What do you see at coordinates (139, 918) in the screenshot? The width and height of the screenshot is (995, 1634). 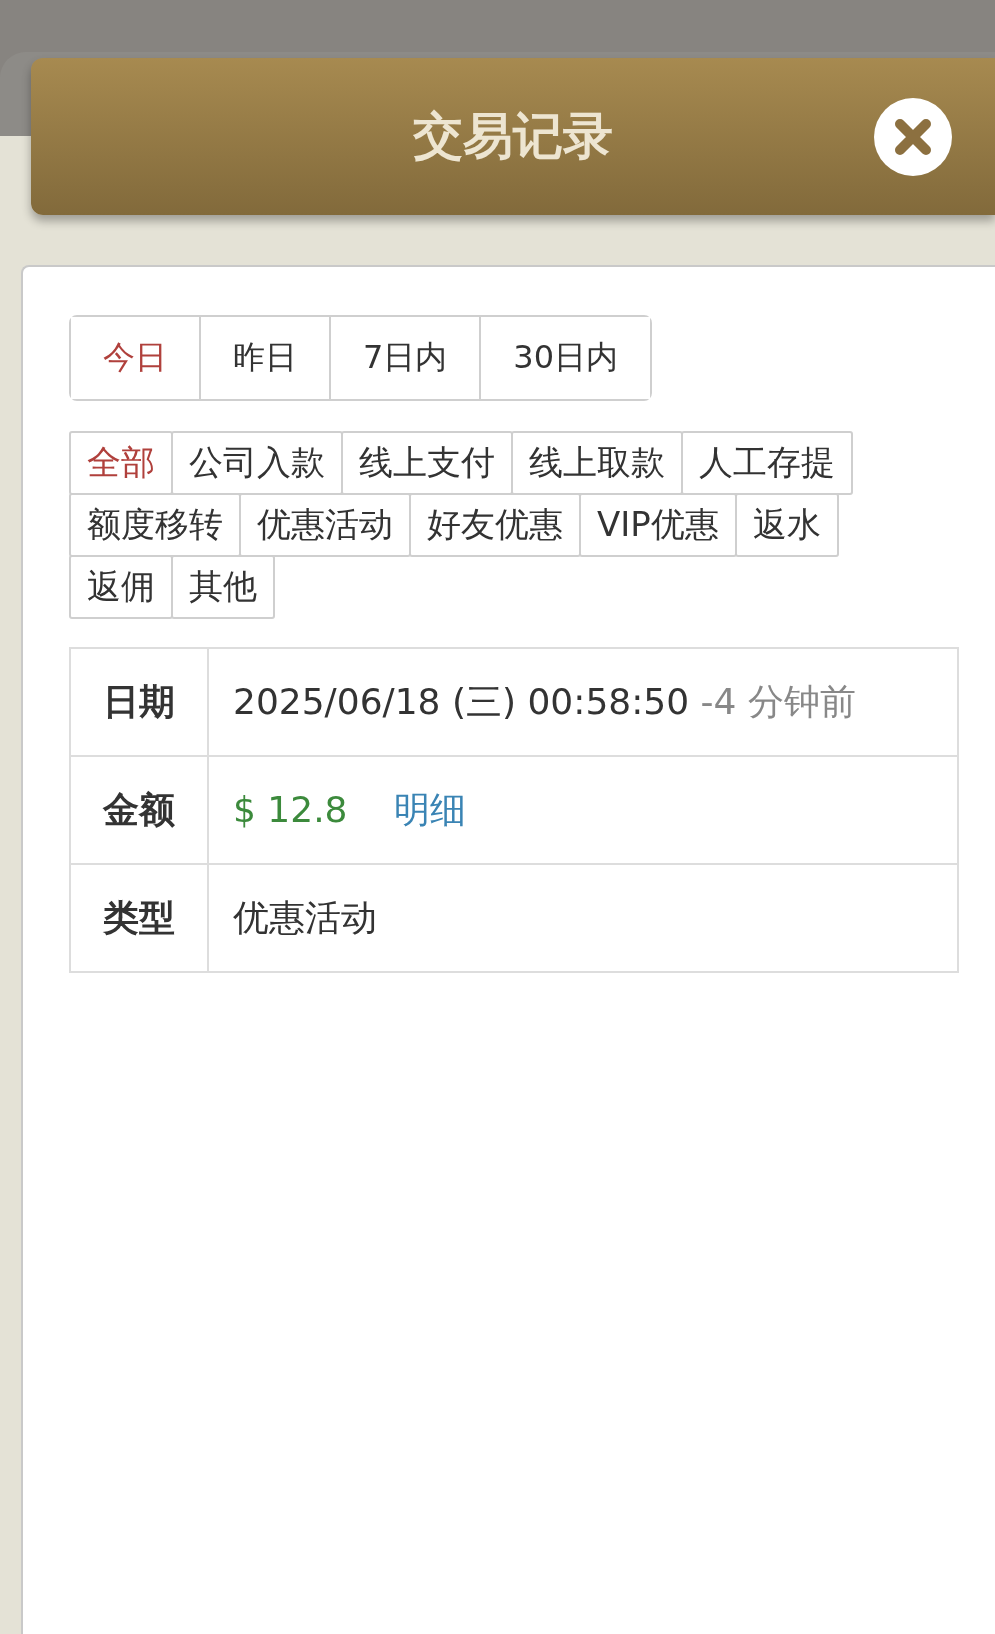 I see `field-label: 类型` at bounding box center [139, 918].